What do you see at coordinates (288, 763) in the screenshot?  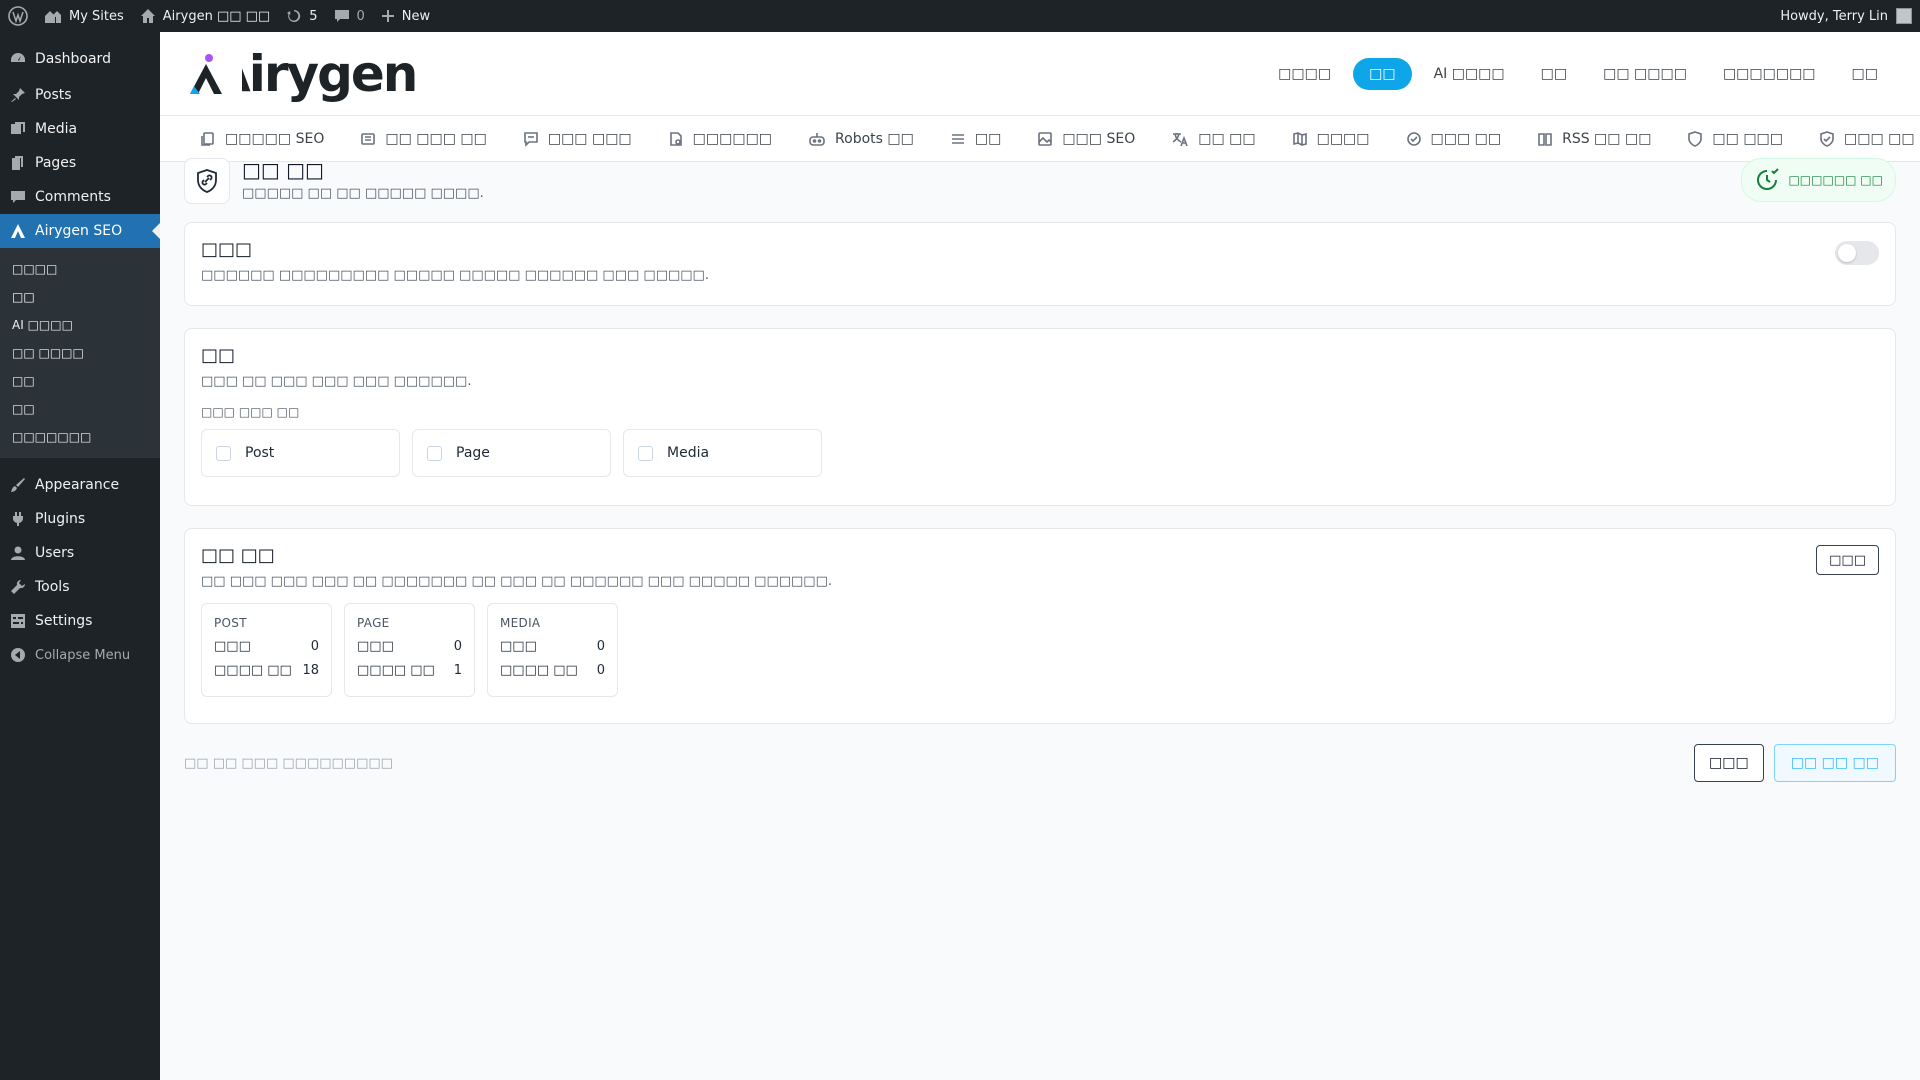 I see `footer-note: □□ □□ □□□ □□□□□□□□□` at bounding box center [288, 763].